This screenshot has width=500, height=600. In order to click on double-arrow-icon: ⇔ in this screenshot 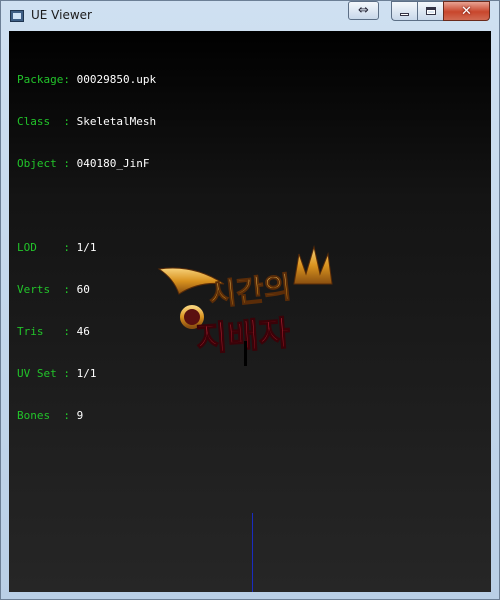, I will do `click(363, 10)`.